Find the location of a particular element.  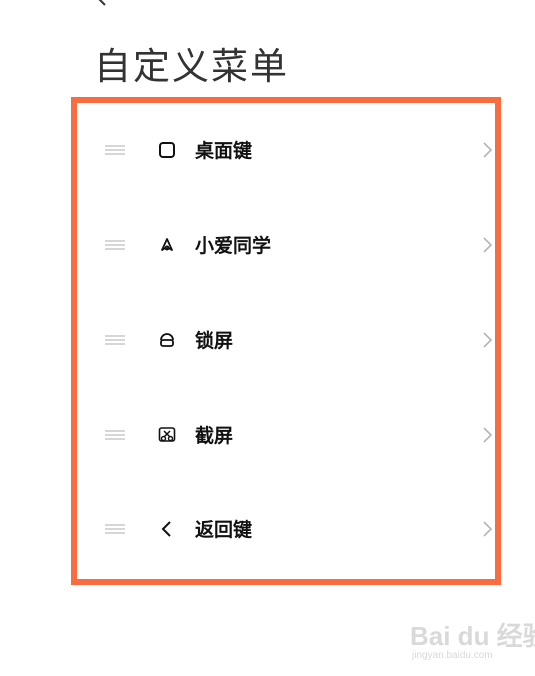

page-title: 自定义菜单 is located at coordinates (191, 66).